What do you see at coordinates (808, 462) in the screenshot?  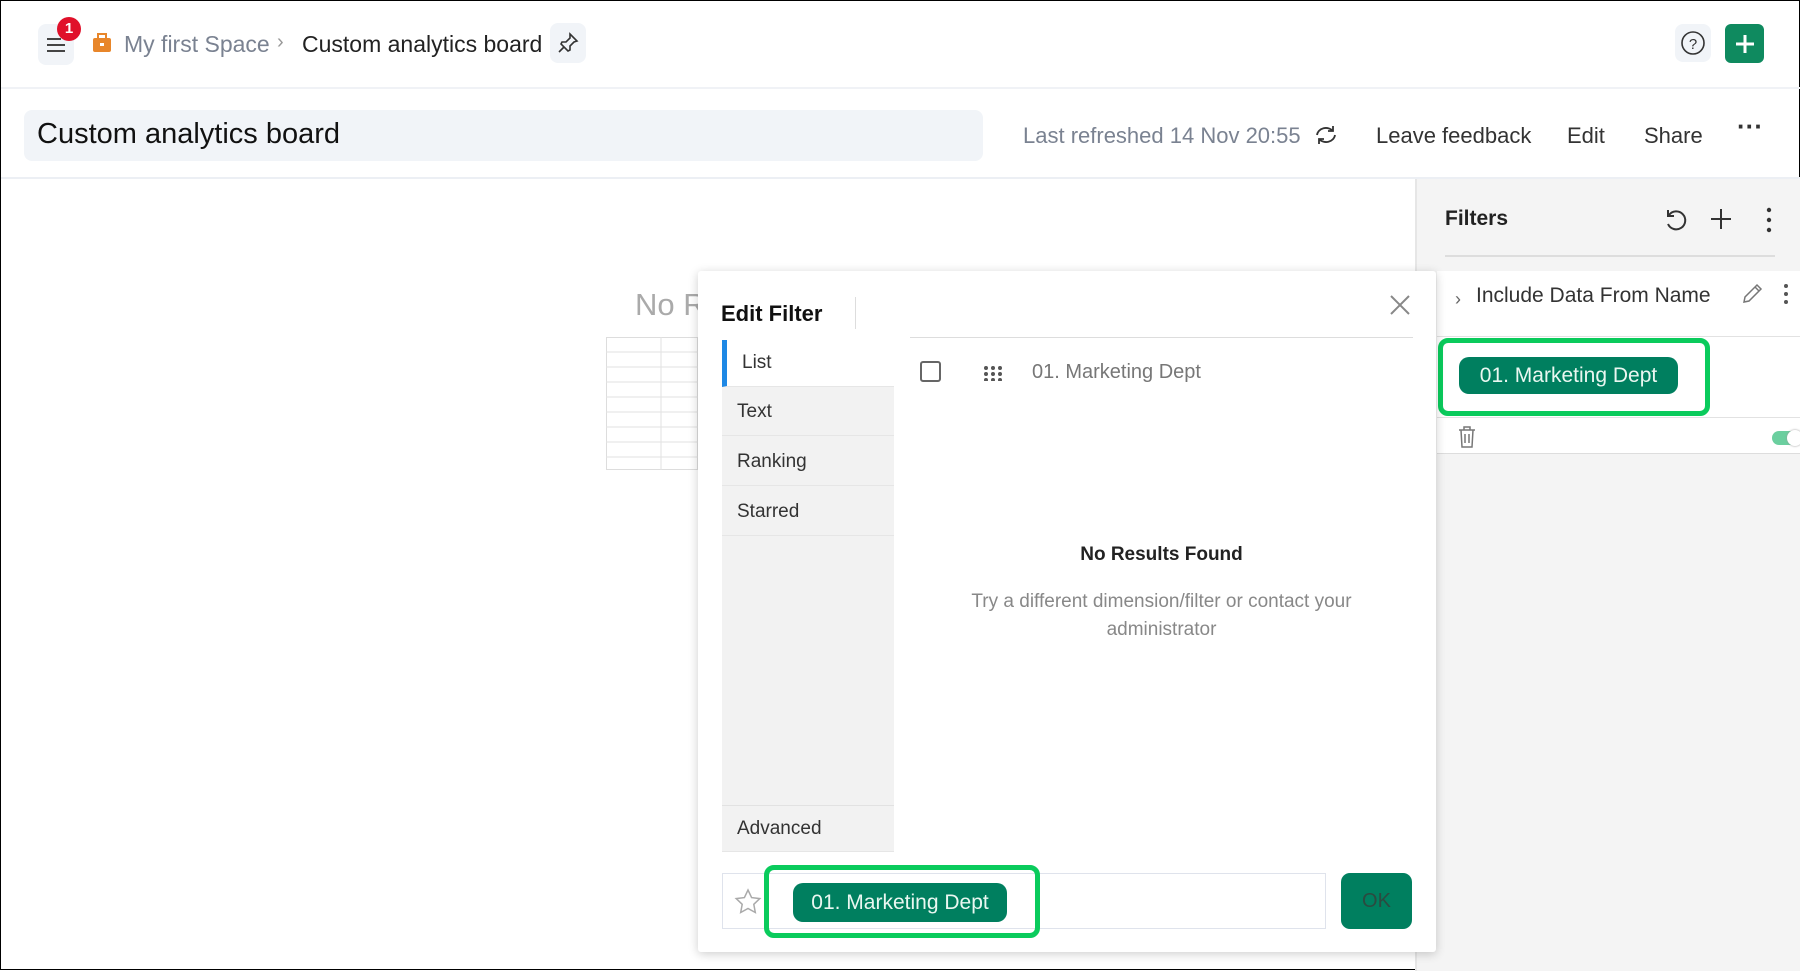 I see `tab-ranking: Ranking` at bounding box center [808, 462].